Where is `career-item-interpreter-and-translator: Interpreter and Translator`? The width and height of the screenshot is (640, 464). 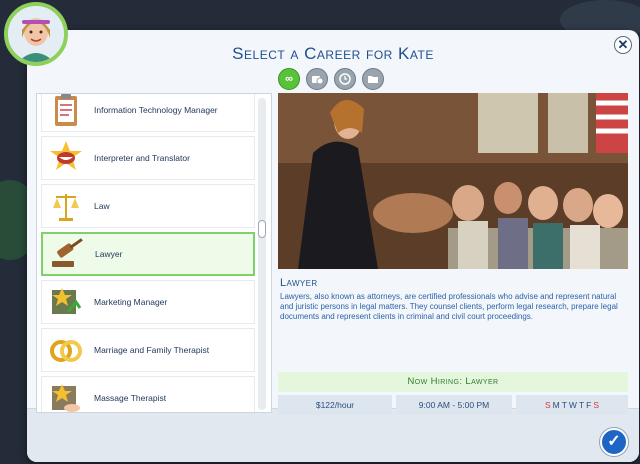 career-item-interpreter-and-translator: Interpreter and Translator is located at coordinates (148, 158).